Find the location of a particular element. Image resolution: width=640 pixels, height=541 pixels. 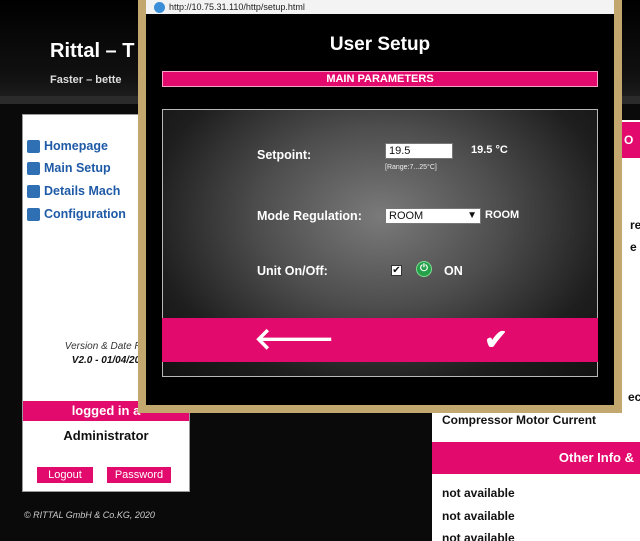

confirm-button: ✔ is located at coordinates (496, 340).